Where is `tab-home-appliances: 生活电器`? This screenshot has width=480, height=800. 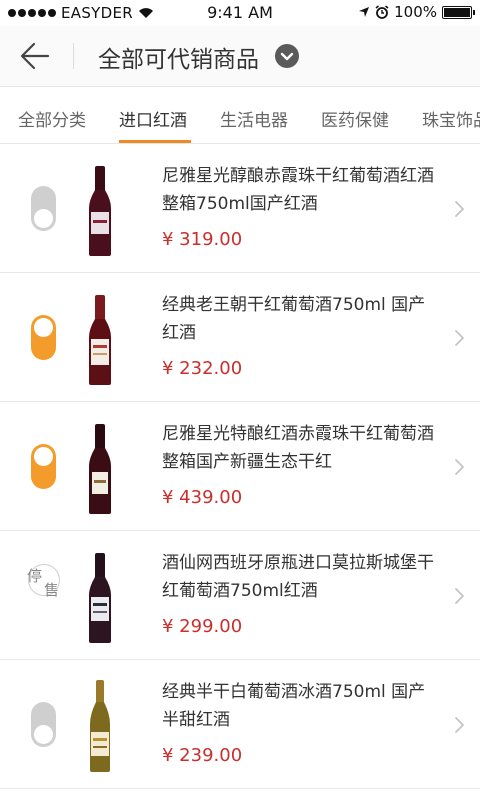
tab-home-appliances: 生活电器 is located at coordinates (254, 118).